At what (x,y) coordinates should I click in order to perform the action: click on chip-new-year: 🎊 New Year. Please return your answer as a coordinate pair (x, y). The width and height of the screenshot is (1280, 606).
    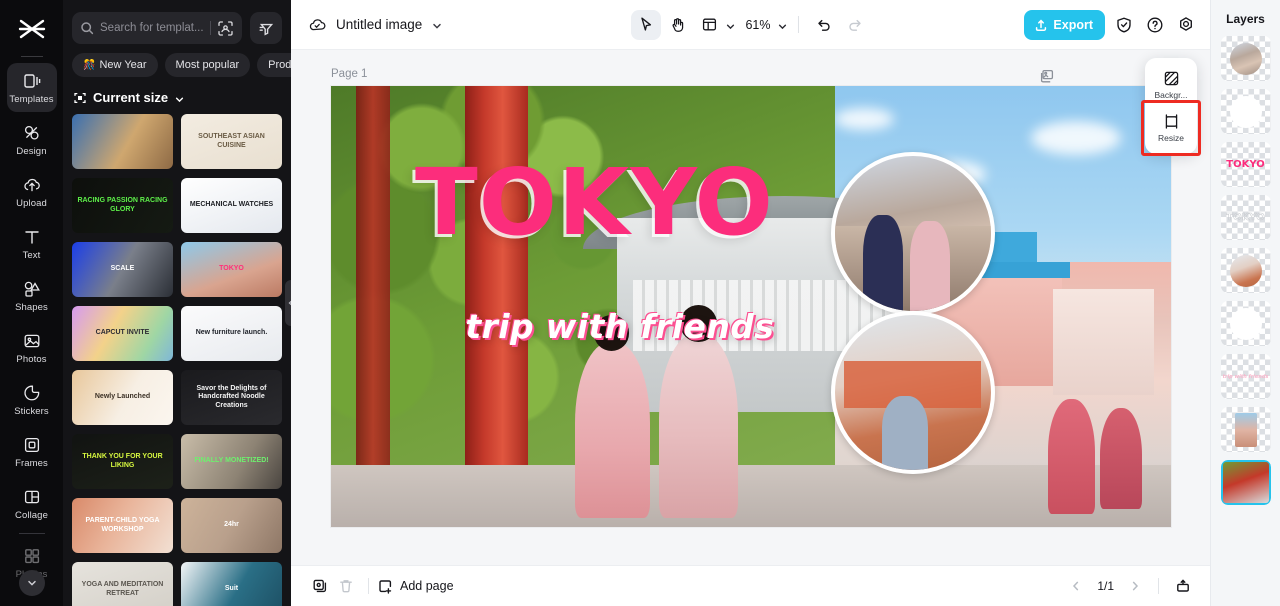
    Looking at the image, I should click on (115, 65).